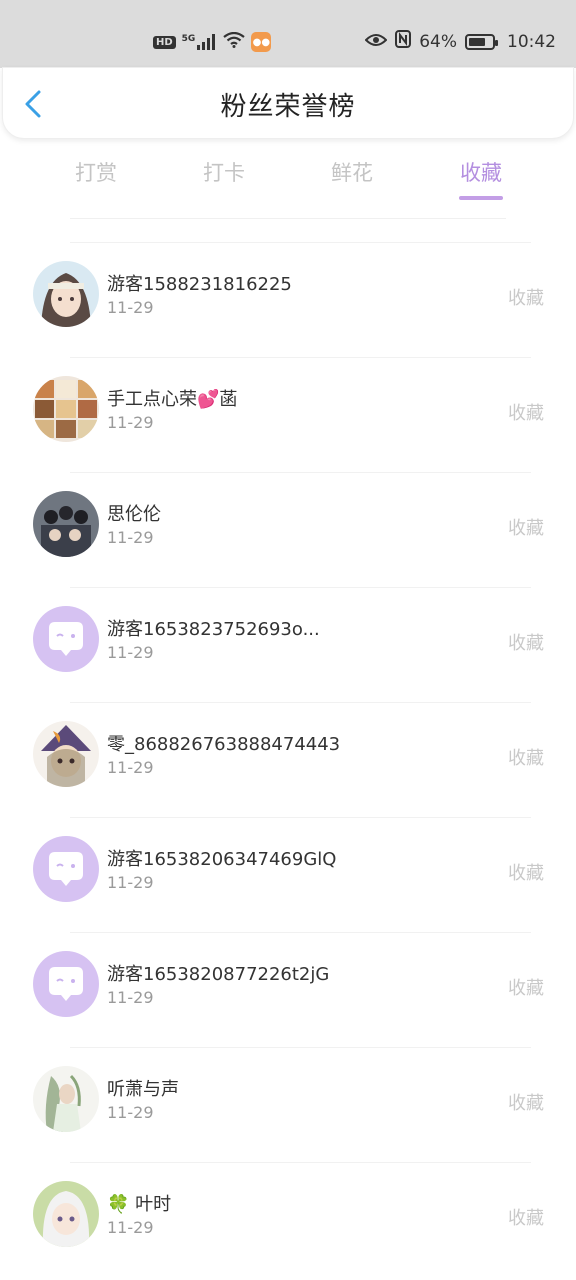 Image resolution: width=576 pixels, height=1280 pixels. I want to click on list-item: 游客1588231816225 11-29 收藏, so click(288, 299).